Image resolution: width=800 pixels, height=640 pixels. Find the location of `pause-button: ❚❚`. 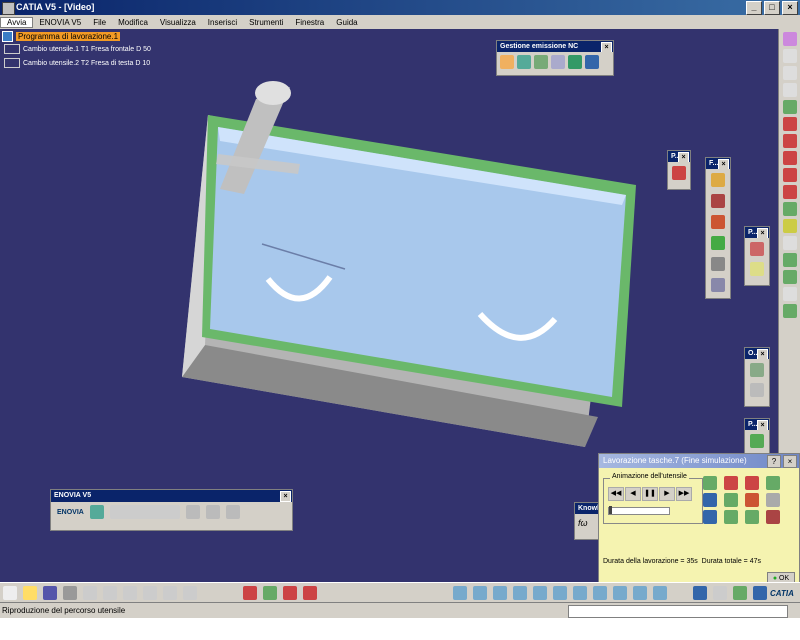

pause-button: ❚❚ is located at coordinates (650, 494).